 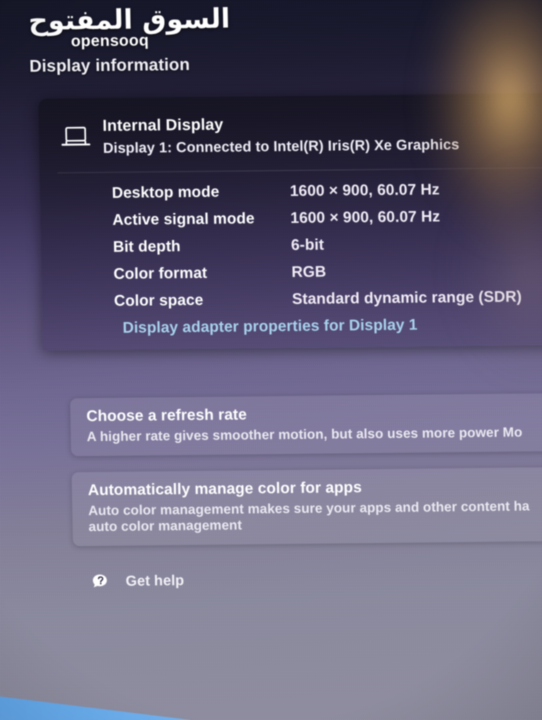 What do you see at coordinates (406, 298) in the screenshot?
I see `property-value: Standard dynamic range (SDR)` at bounding box center [406, 298].